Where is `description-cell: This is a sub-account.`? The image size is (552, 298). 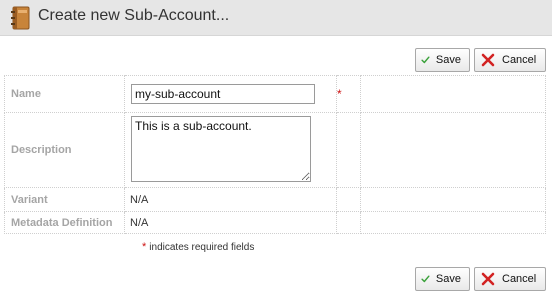 description-cell: This is a sub-account. is located at coordinates (230, 150).